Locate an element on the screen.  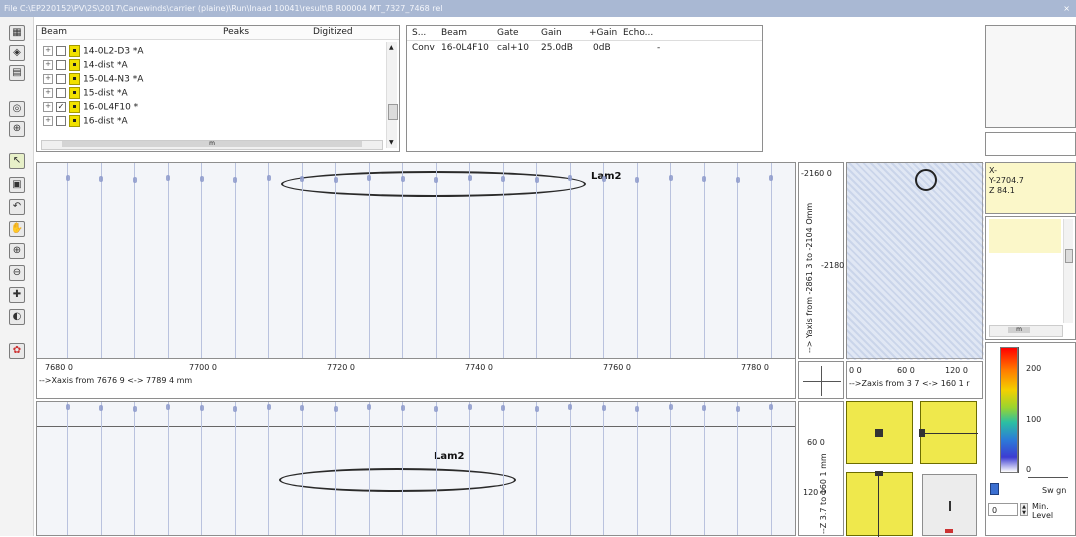
pan-icon: ✋ is located at coordinates (17, 229).